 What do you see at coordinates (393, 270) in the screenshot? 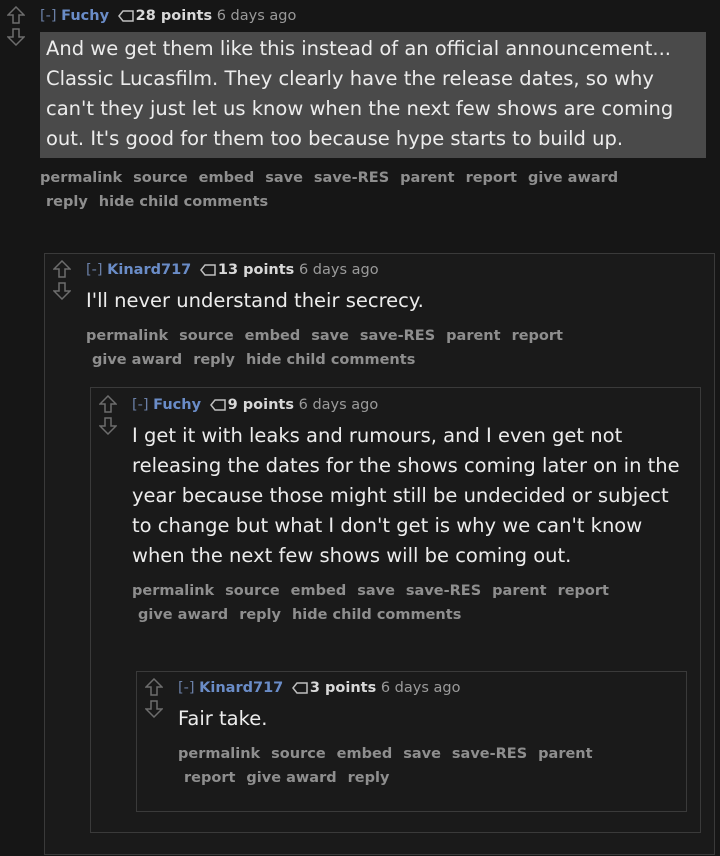
I see `comment-tagline: [-] Kinard717 13 points 6 days ago` at bounding box center [393, 270].